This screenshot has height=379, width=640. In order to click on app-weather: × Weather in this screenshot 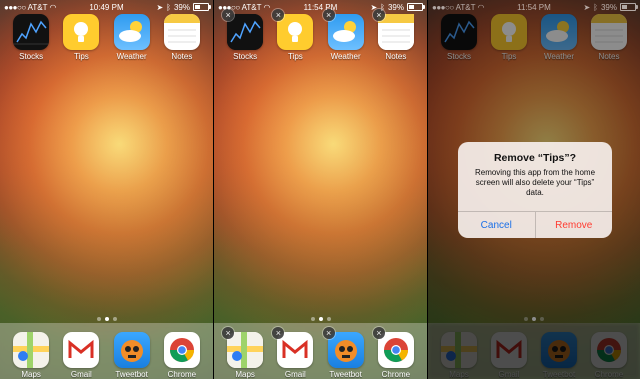, I will do `click(345, 35)`.